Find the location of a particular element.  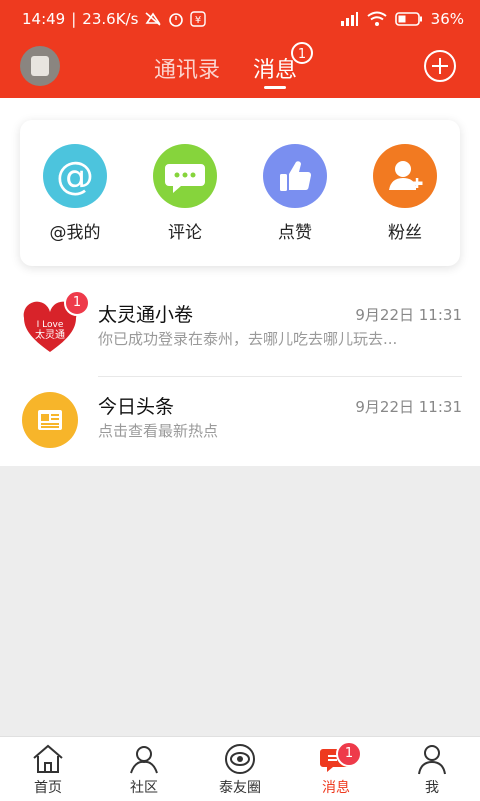

thumbs-up-icon is located at coordinates (295, 176).